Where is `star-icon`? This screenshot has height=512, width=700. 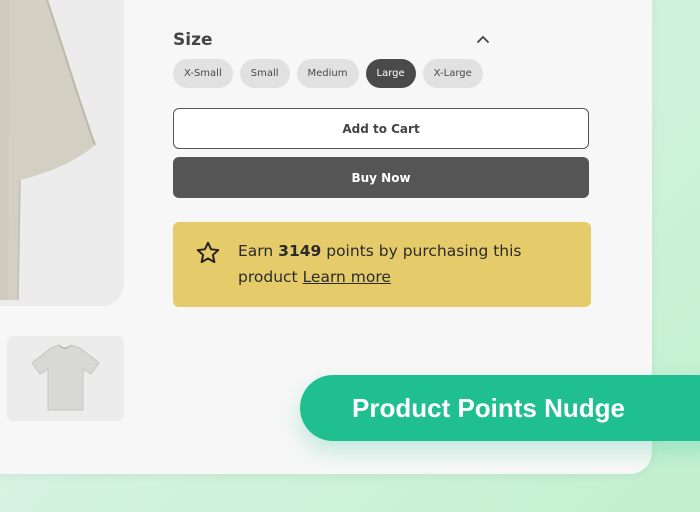
star-icon is located at coordinates (208, 252).